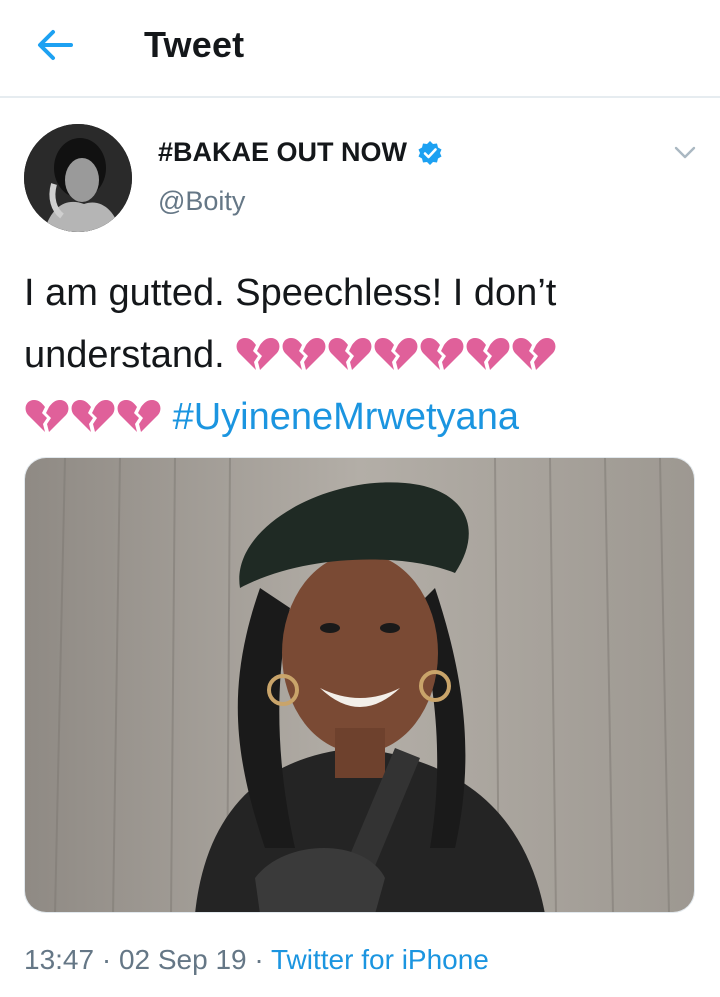  I want to click on avatar, so click(78, 178).